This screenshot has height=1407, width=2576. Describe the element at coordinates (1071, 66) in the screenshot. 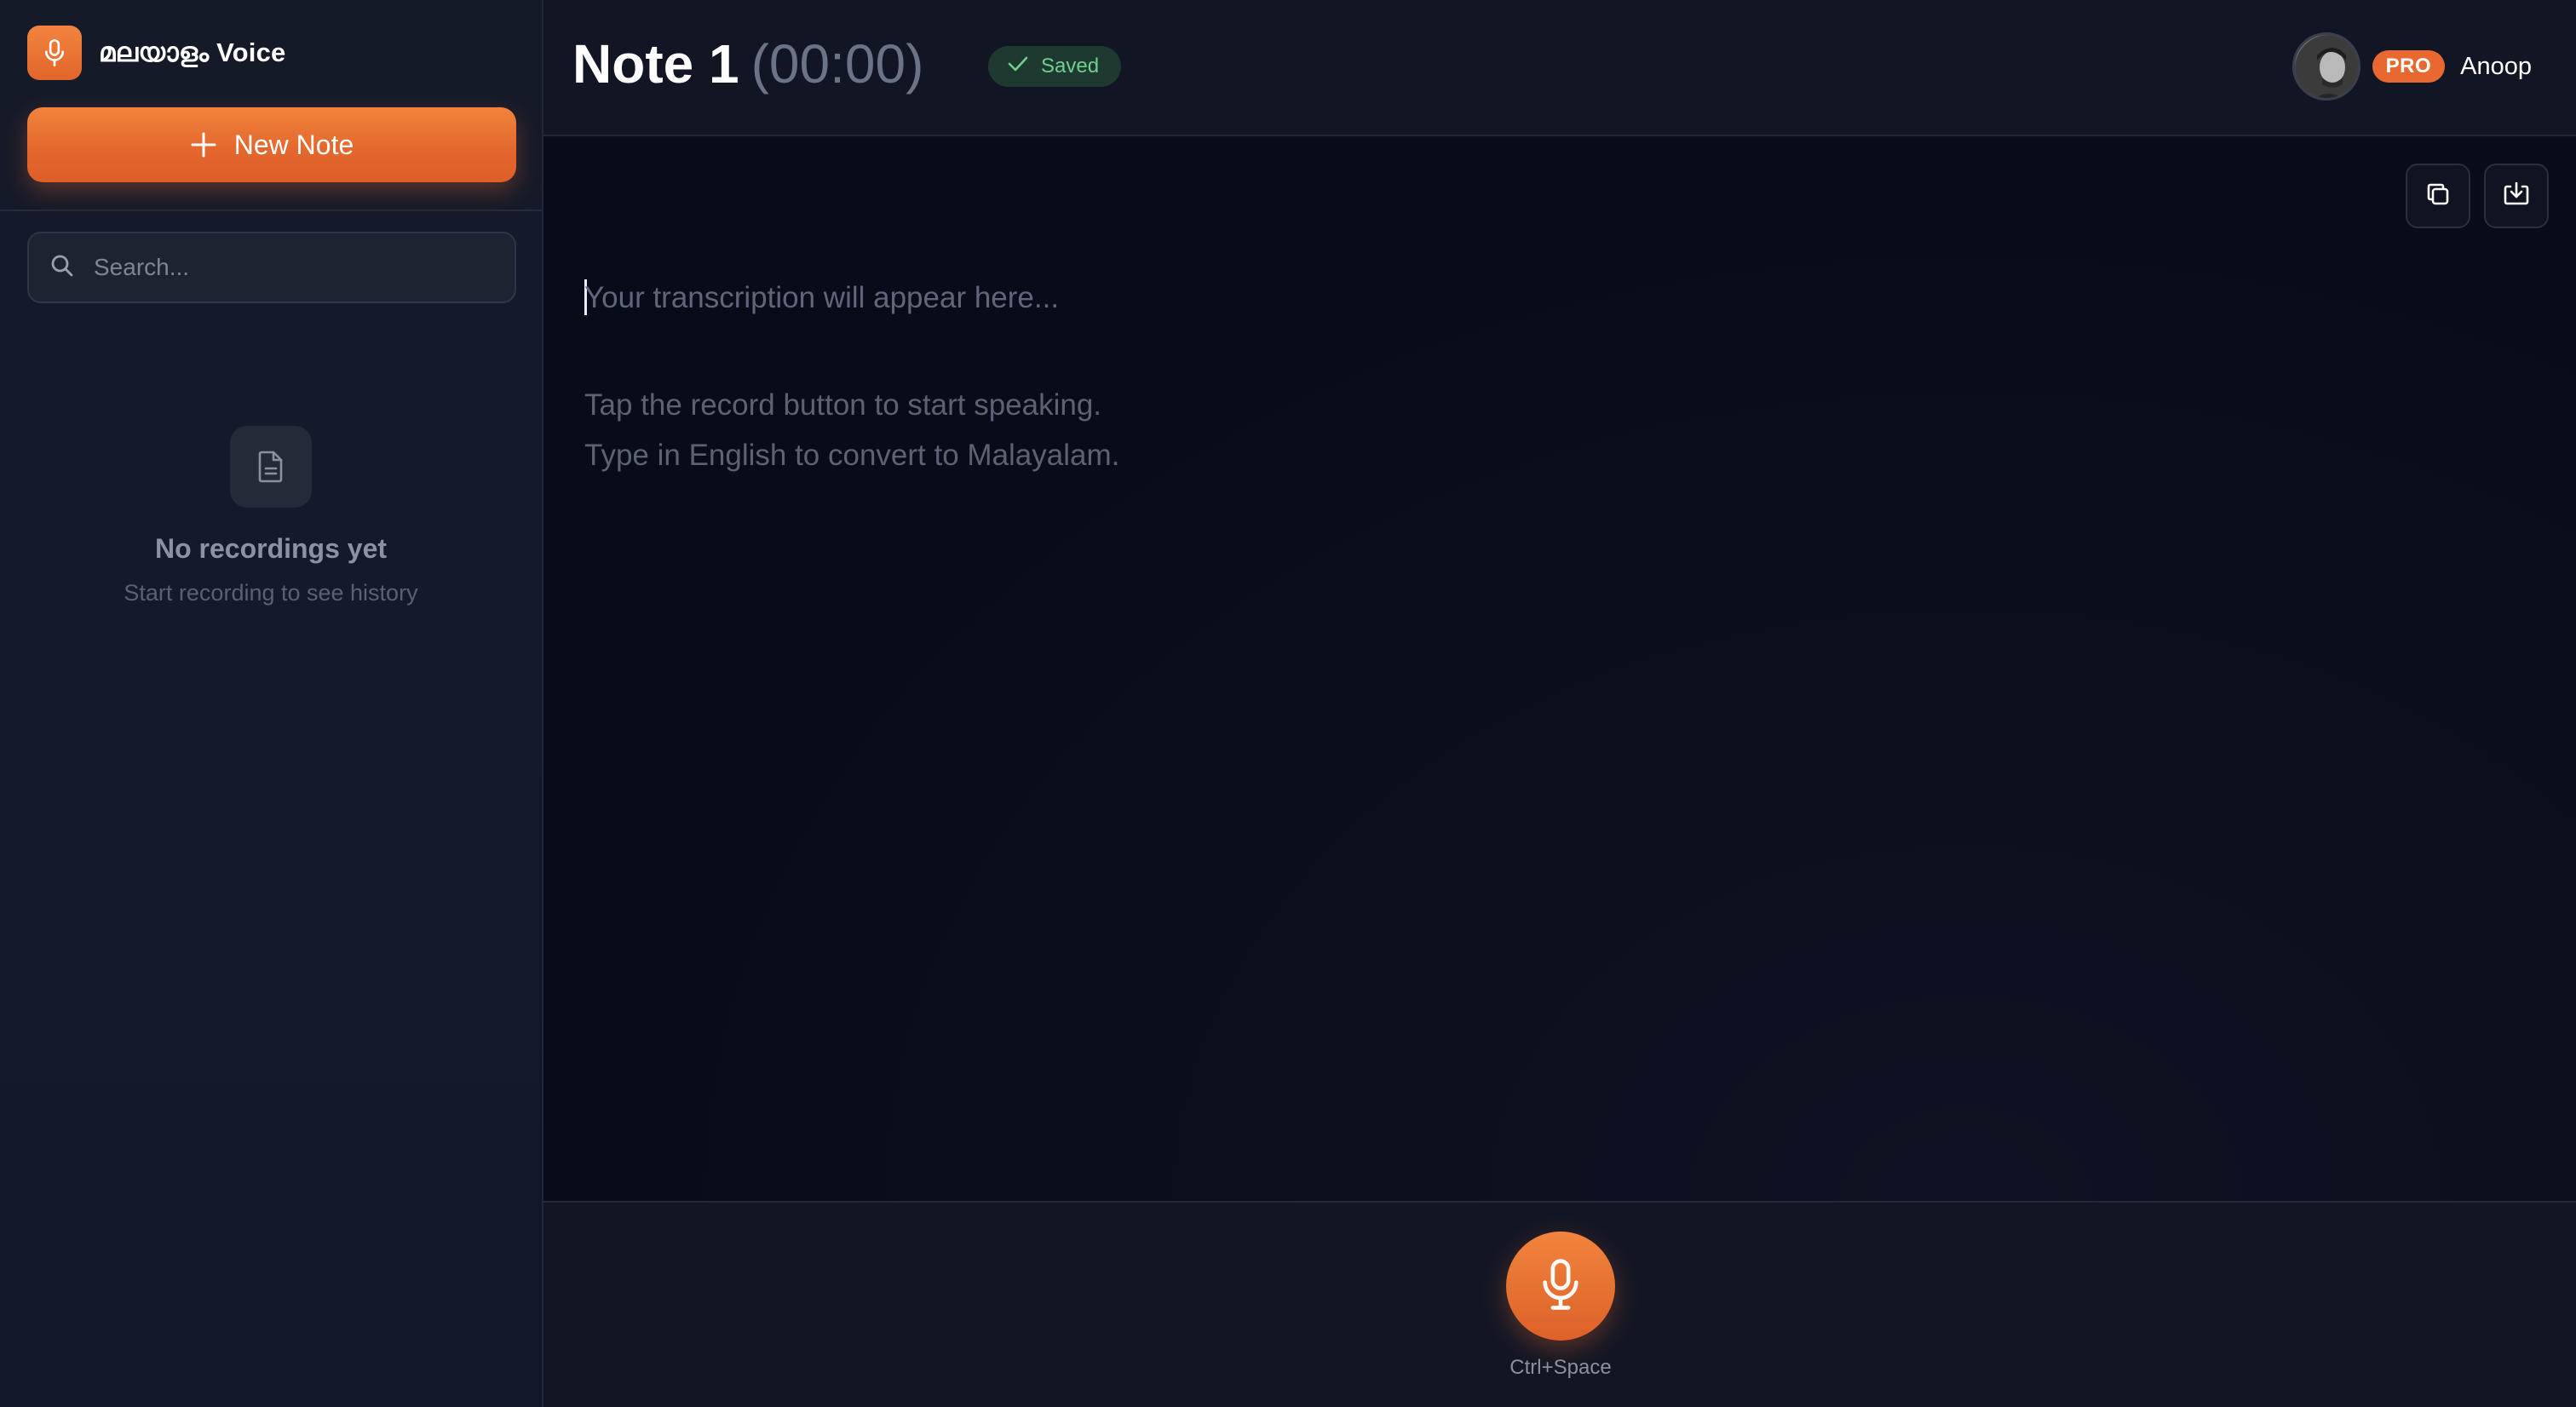

I see `saved-status-label: Saved` at that location.